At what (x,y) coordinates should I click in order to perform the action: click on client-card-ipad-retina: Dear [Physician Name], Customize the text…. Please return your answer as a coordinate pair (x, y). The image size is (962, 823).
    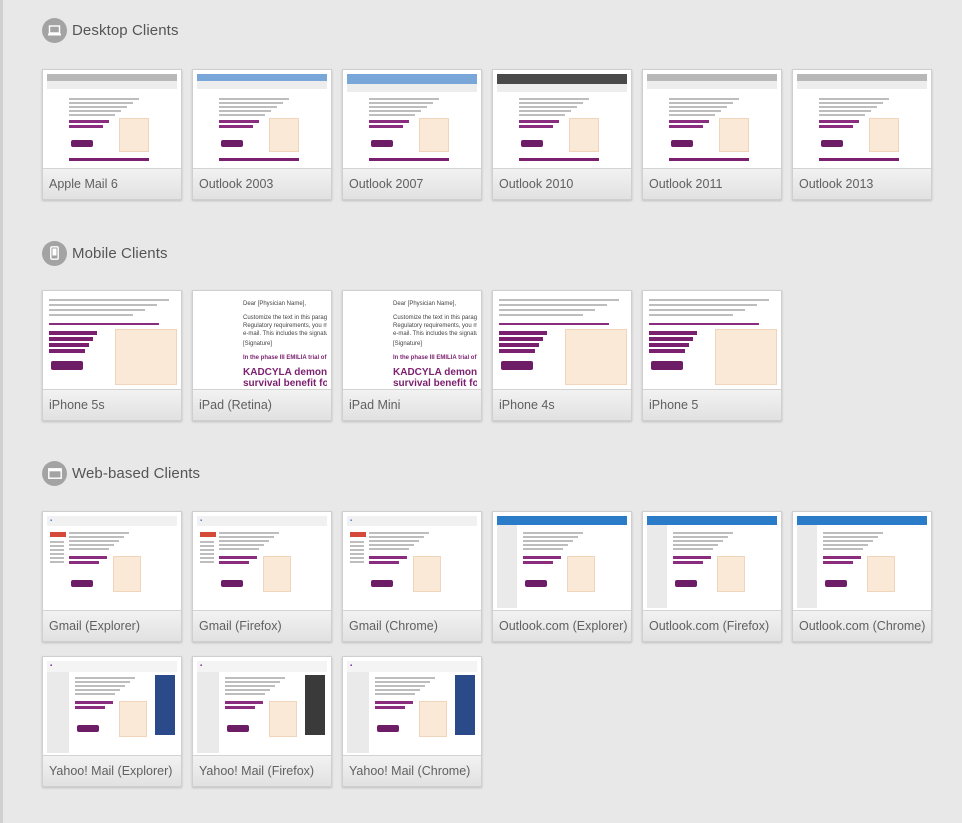
    Looking at the image, I should click on (262, 355).